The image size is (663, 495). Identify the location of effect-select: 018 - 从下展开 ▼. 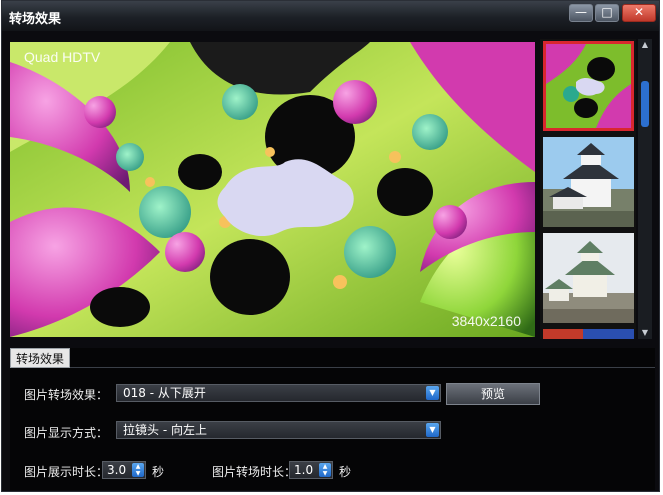
(278, 393).